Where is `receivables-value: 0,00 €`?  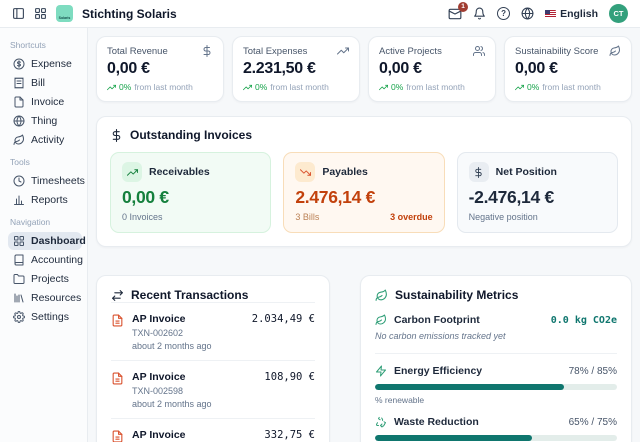 receivables-value: 0,00 € is located at coordinates (145, 197).